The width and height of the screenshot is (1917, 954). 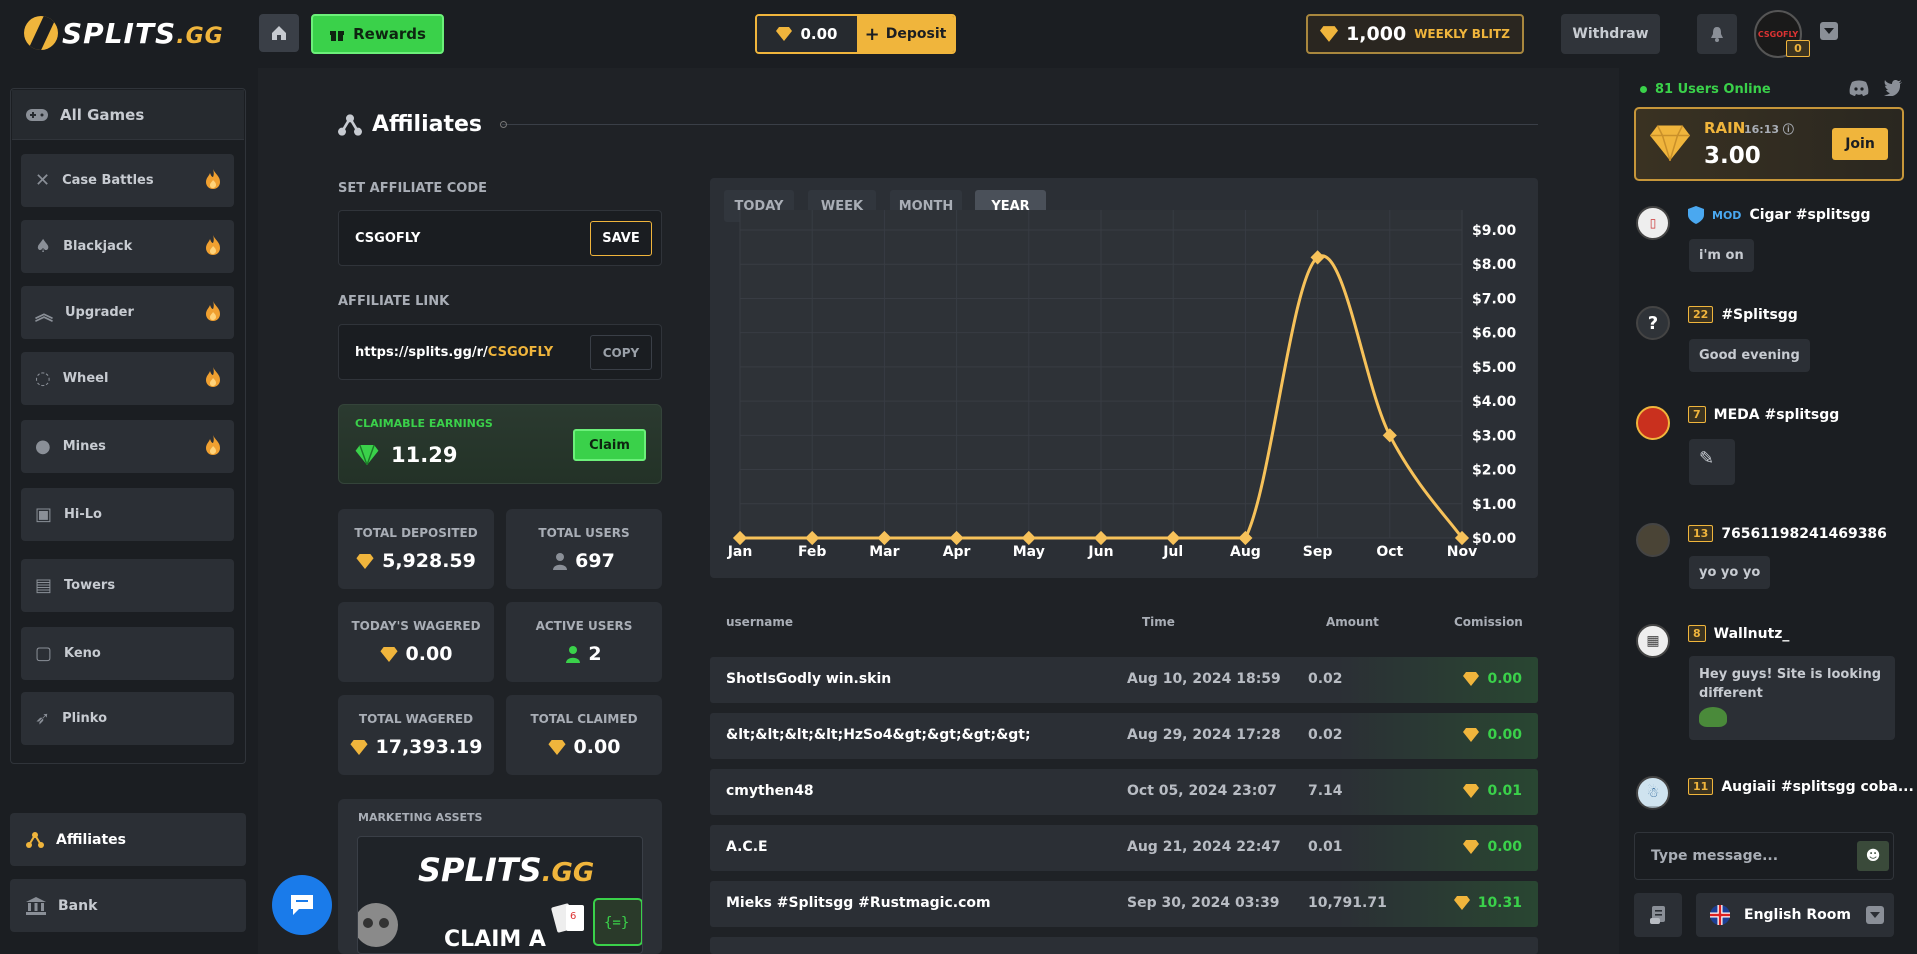 I want to click on chat-username: MOD Cigar #splitsgg, so click(x=1779, y=215).